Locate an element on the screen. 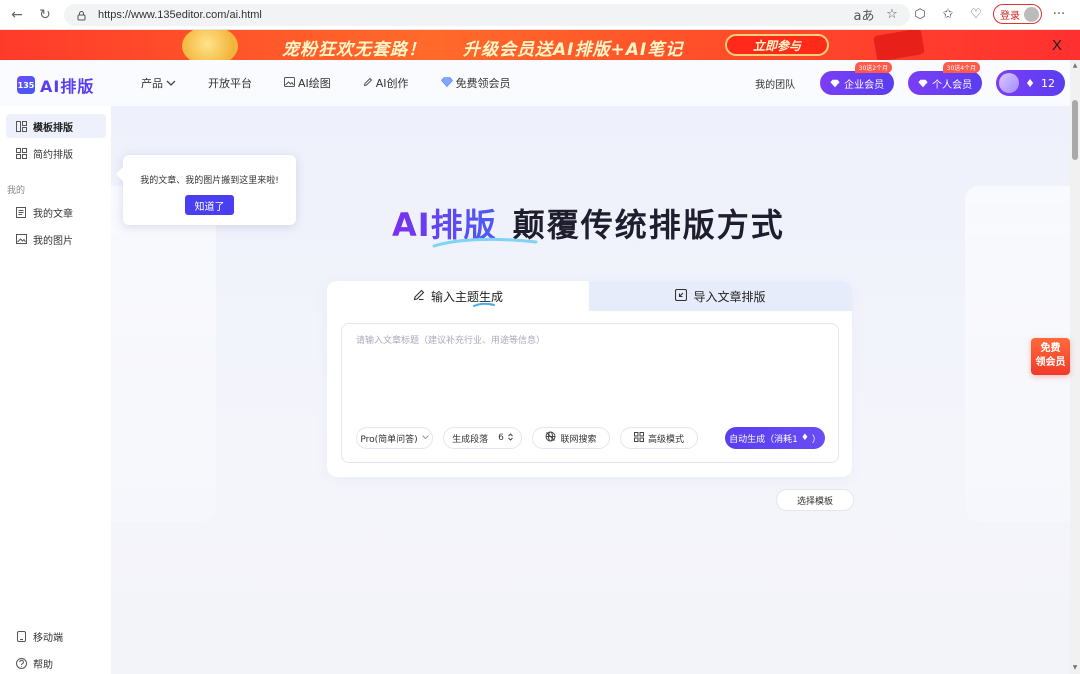 This screenshot has height=674, width=1080. personal-vip-button: 30送4个月 个人会员 is located at coordinates (945, 78).